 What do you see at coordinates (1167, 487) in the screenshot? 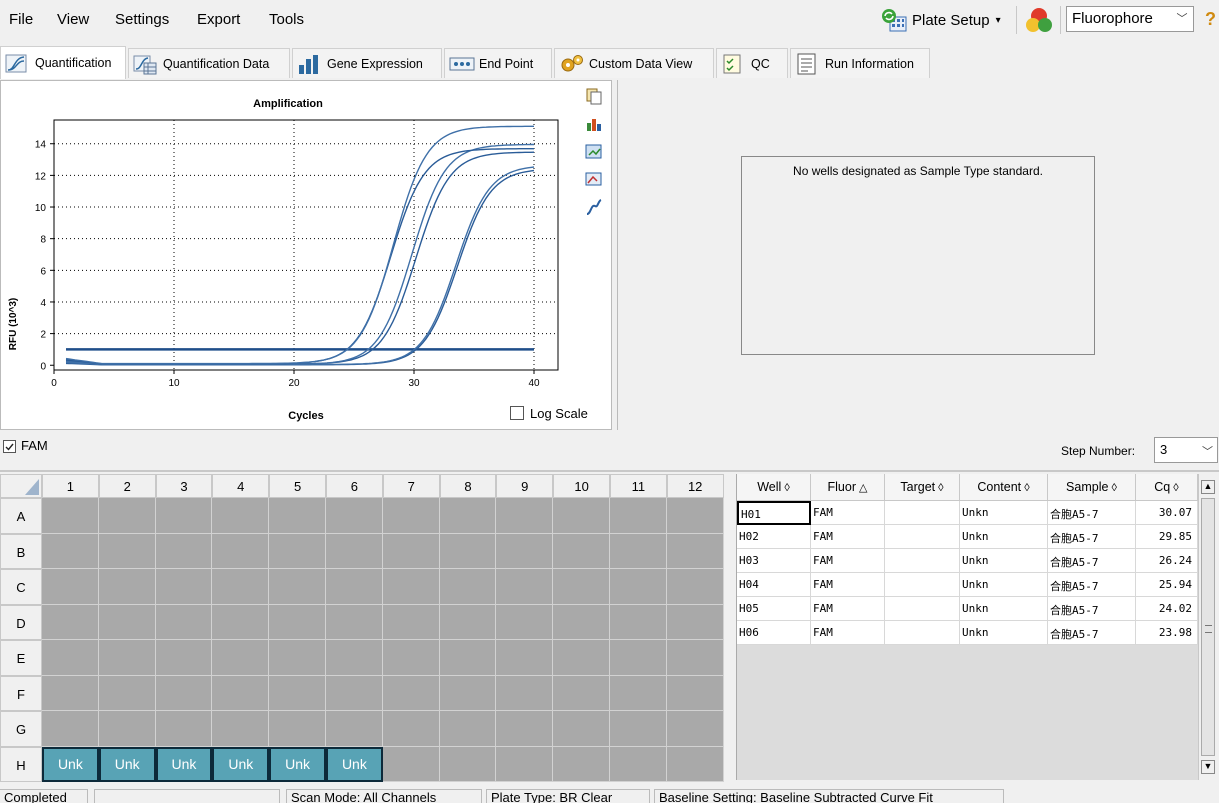
I see `table-header-cq: Cq ◊` at bounding box center [1167, 487].